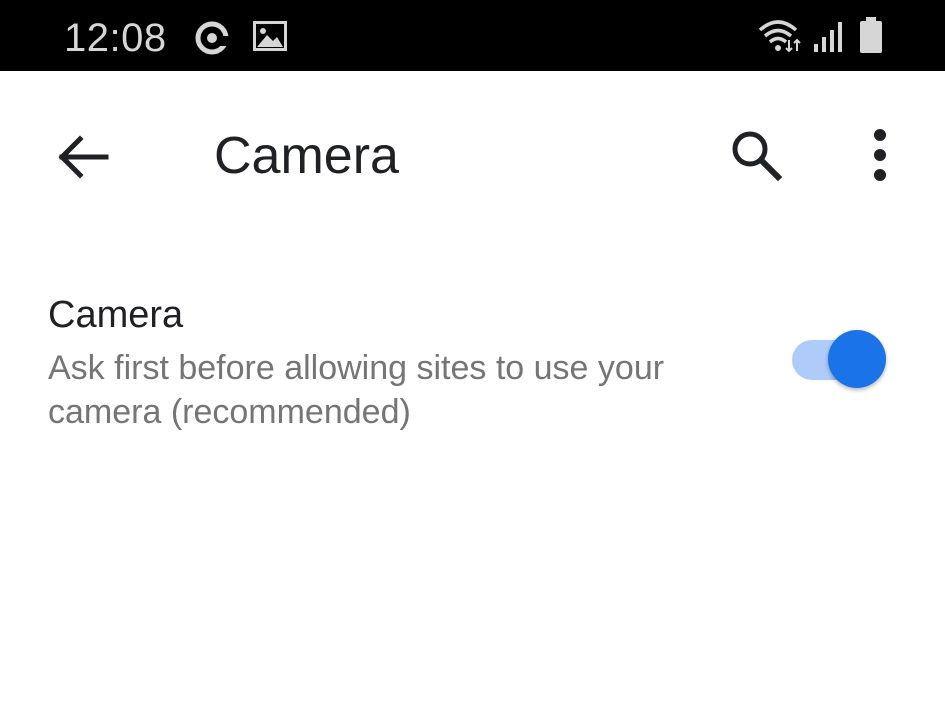 This screenshot has width=945, height=721. What do you see at coordinates (472, 35) in the screenshot?
I see `status-bar: 12:08` at bounding box center [472, 35].